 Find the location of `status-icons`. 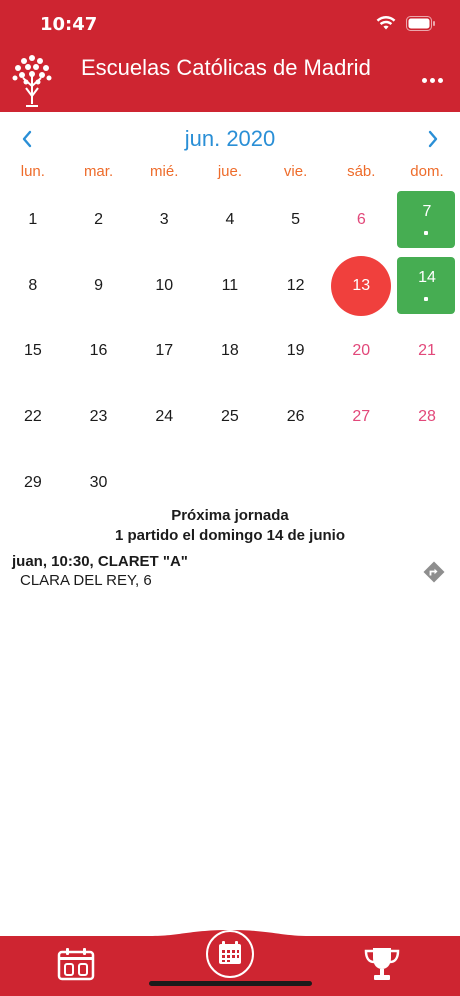

status-icons is located at coordinates (406, 25).